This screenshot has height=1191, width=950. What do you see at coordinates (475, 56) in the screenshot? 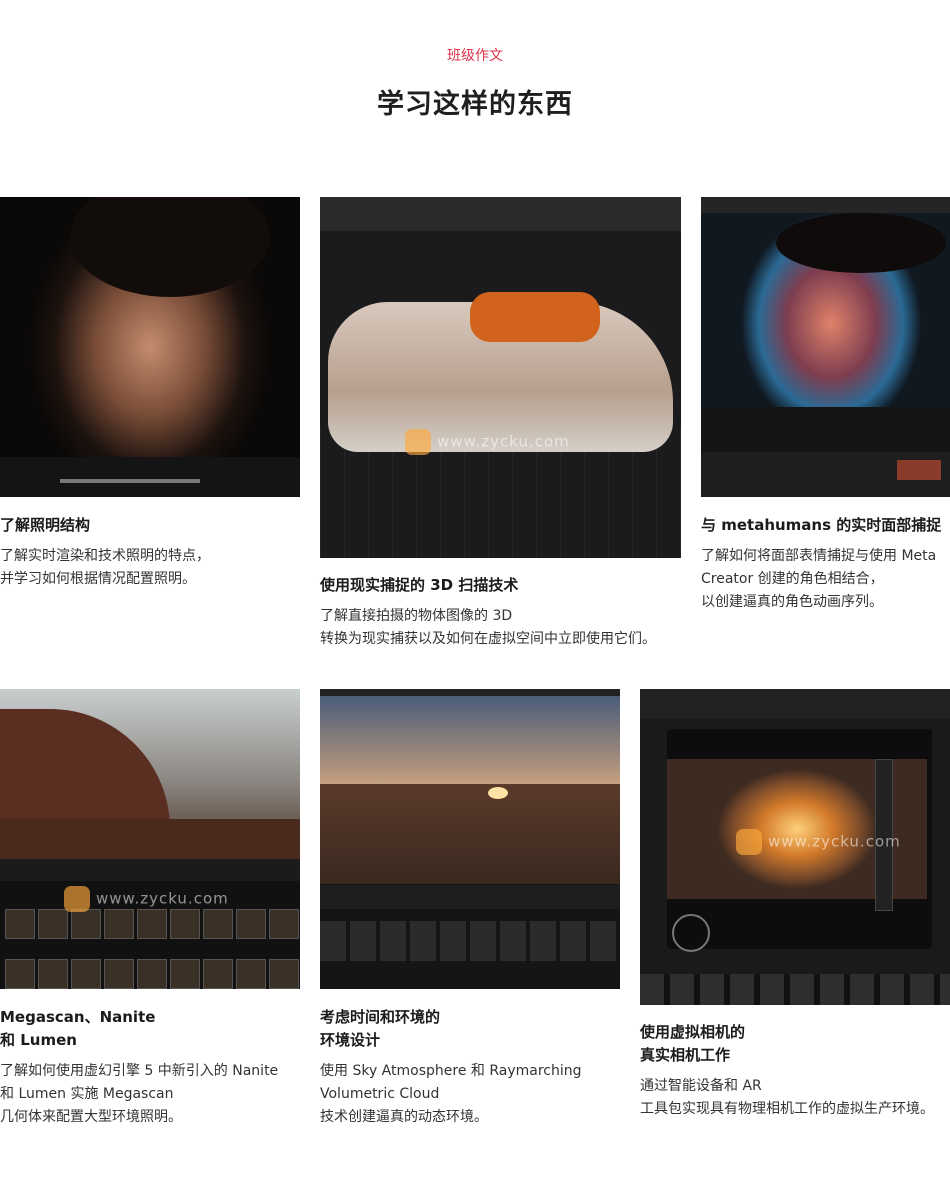
I see `section-eyebrow: 班级作文` at bounding box center [475, 56].